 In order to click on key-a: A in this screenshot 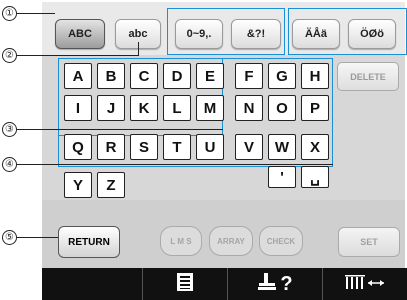, I will do `click(78, 76)`.